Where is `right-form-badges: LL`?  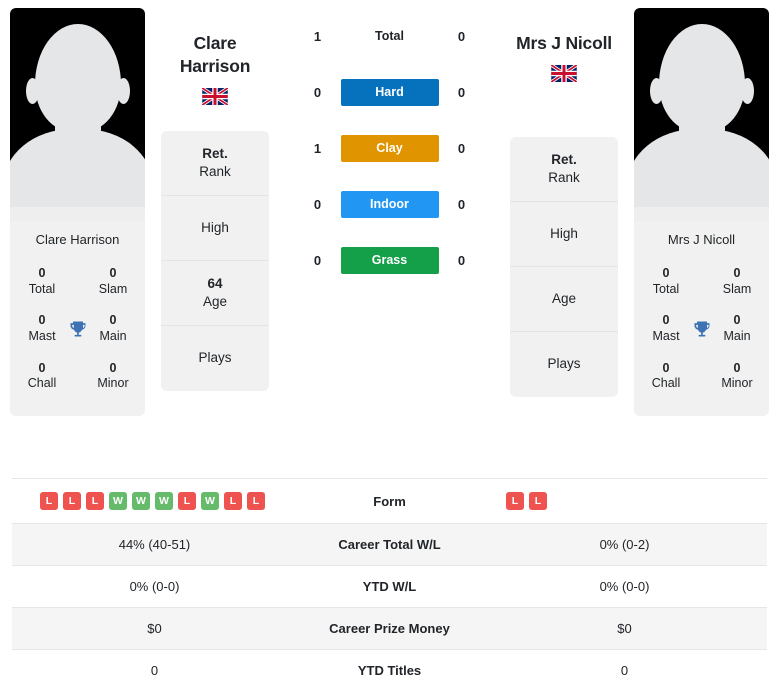
right-form-badges: LL is located at coordinates (624, 501).